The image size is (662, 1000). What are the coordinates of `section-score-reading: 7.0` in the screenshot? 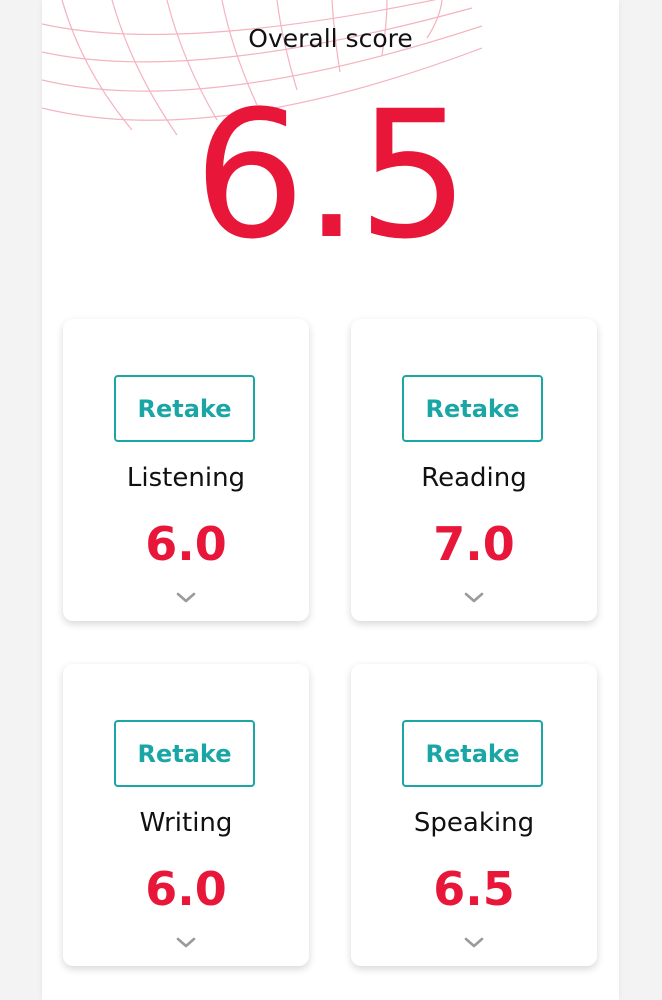 It's located at (474, 544).